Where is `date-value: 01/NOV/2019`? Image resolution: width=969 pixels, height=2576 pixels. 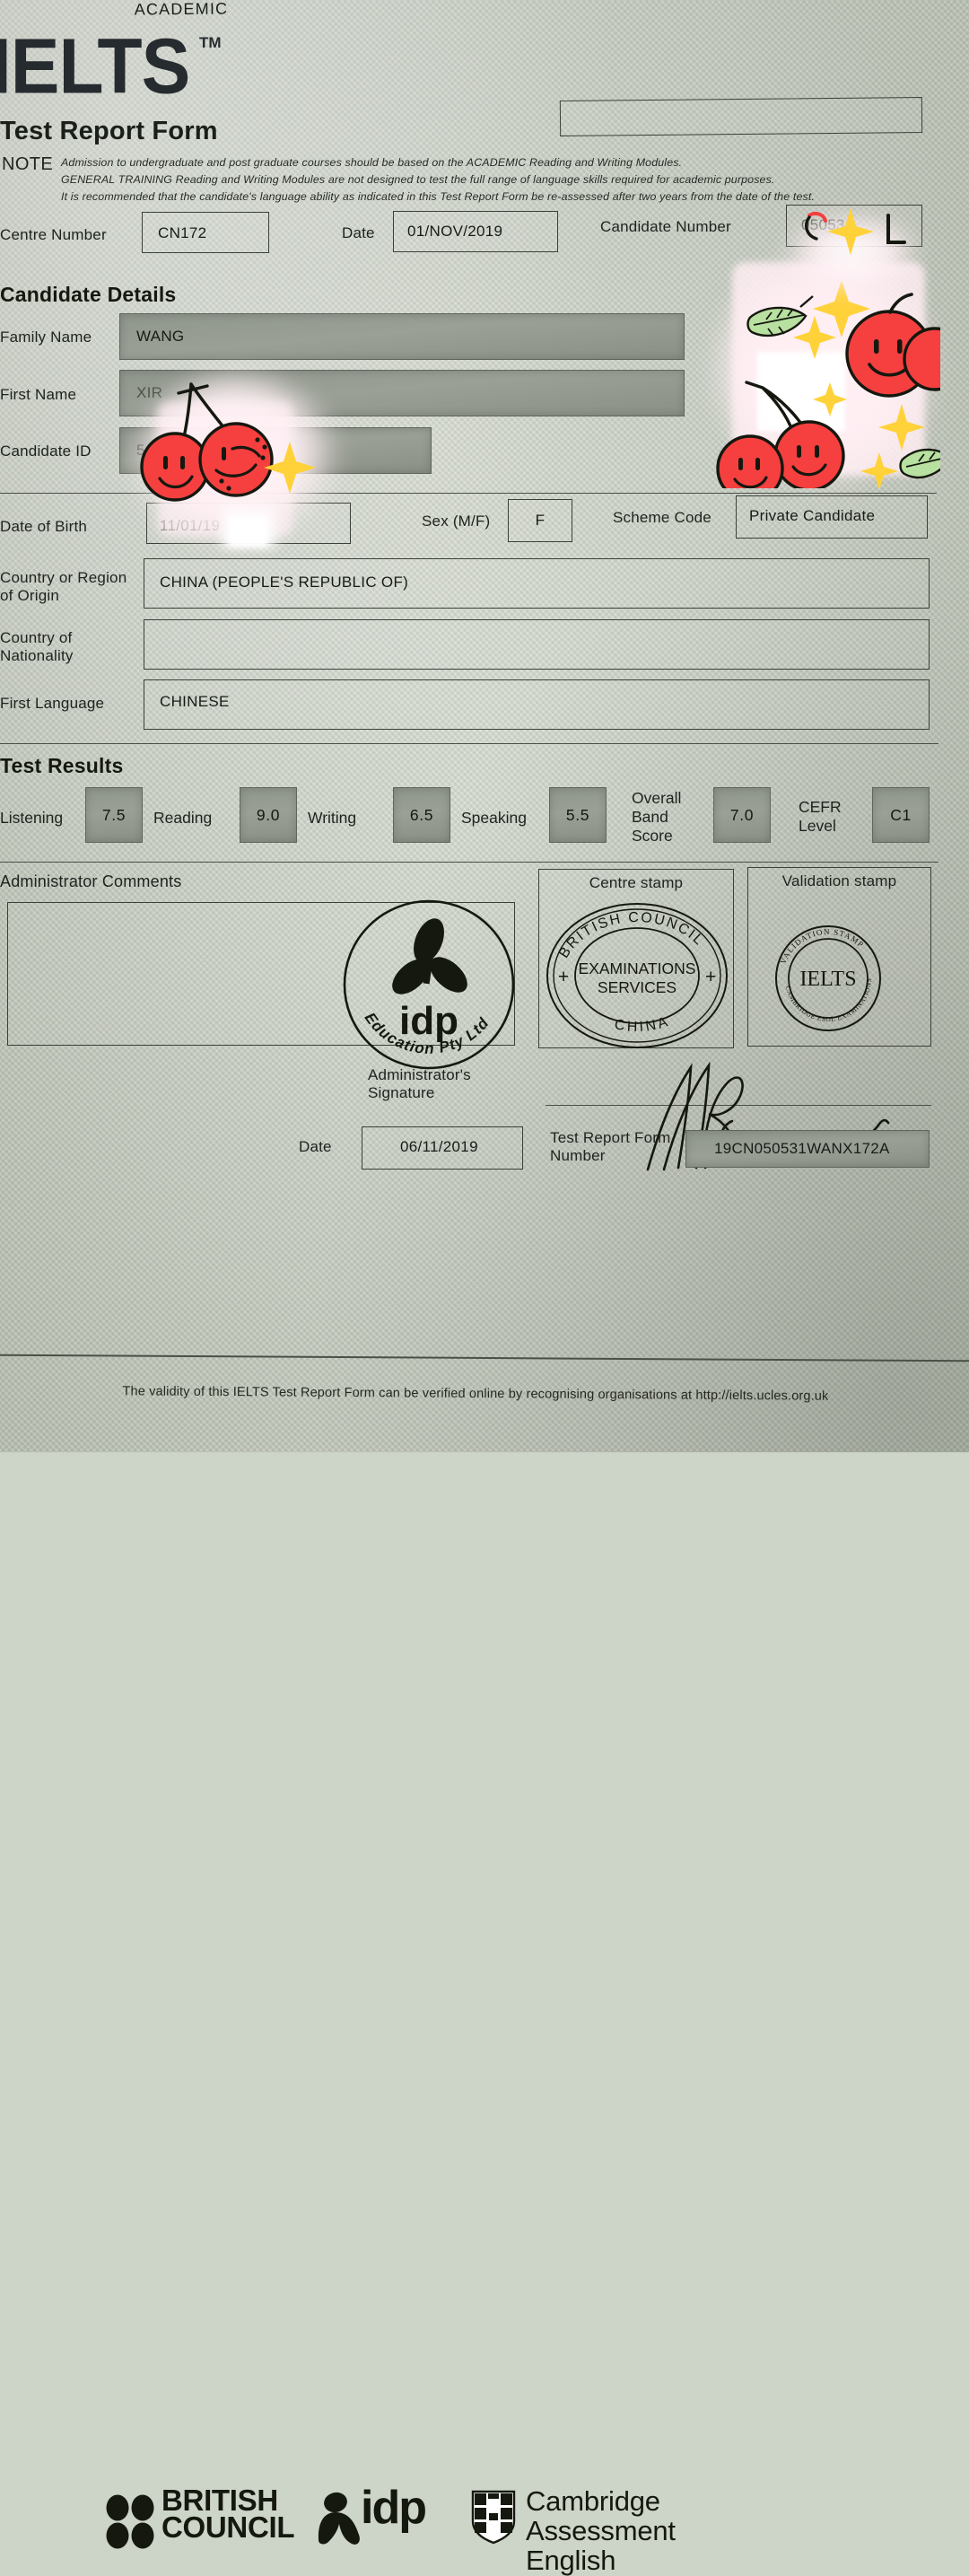 date-value: 01/NOV/2019 is located at coordinates (455, 231).